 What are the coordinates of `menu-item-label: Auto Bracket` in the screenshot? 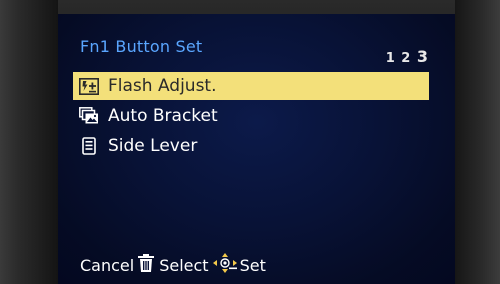 It's located at (163, 116).